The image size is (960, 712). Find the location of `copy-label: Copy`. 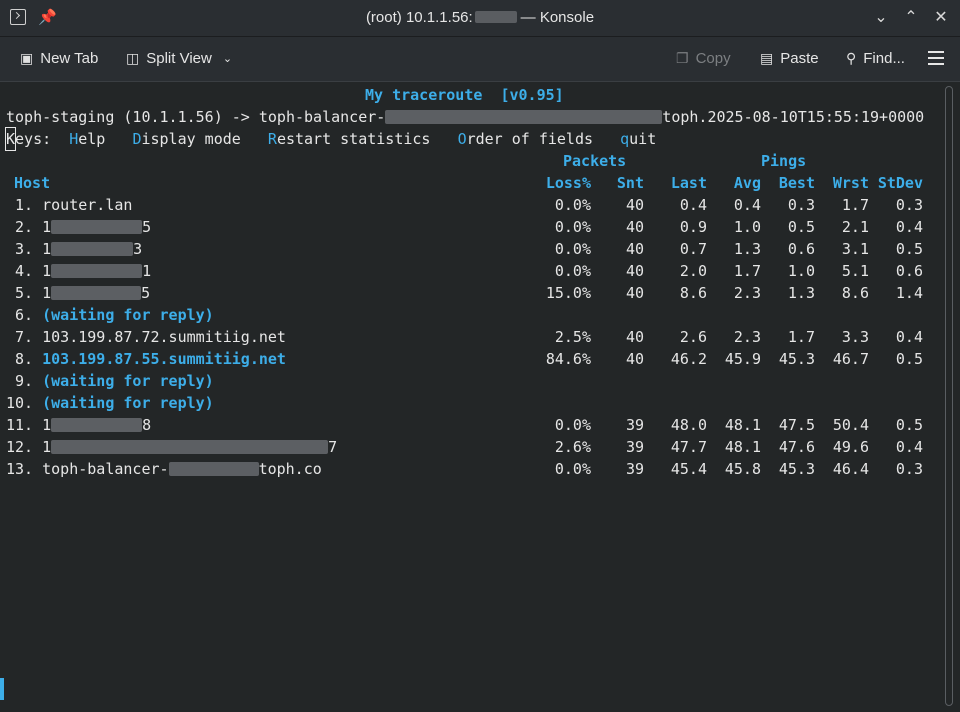

copy-label: Copy is located at coordinates (713, 58).